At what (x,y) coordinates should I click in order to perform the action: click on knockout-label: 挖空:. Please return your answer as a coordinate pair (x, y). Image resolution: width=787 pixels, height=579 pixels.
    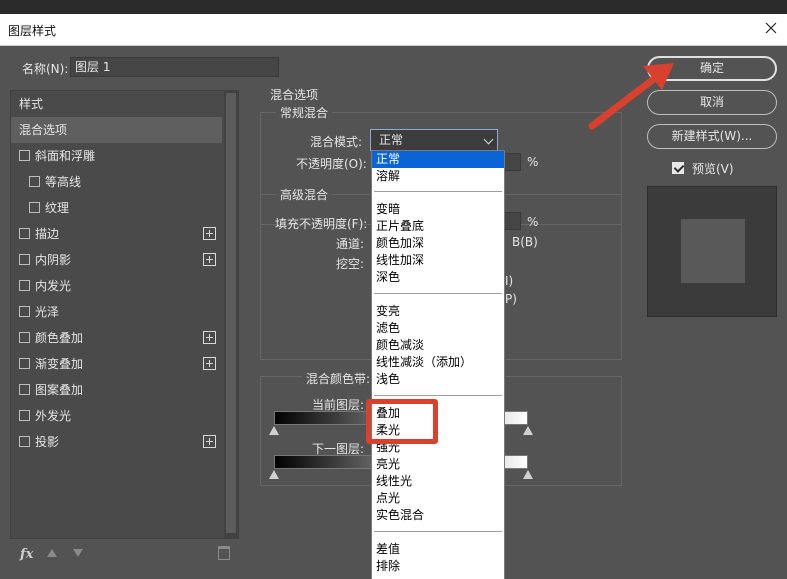
    Looking at the image, I should click on (350, 264).